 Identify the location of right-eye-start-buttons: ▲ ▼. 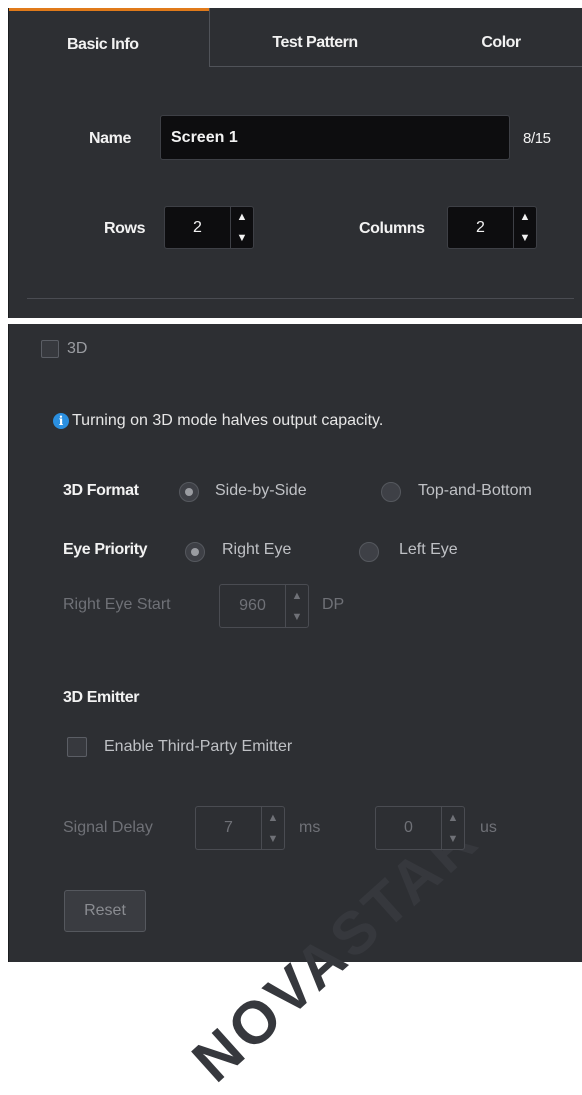
(297, 606).